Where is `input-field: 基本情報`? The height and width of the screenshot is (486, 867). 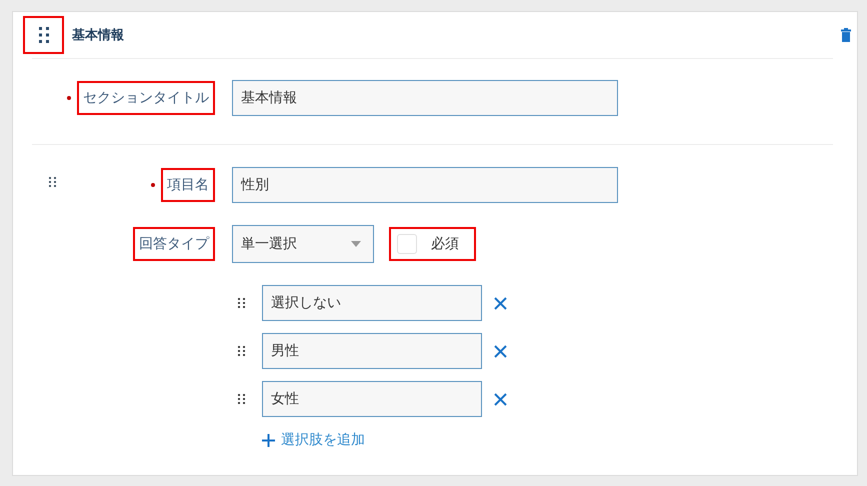 input-field: 基本情報 is located at coordinates (425, 98).